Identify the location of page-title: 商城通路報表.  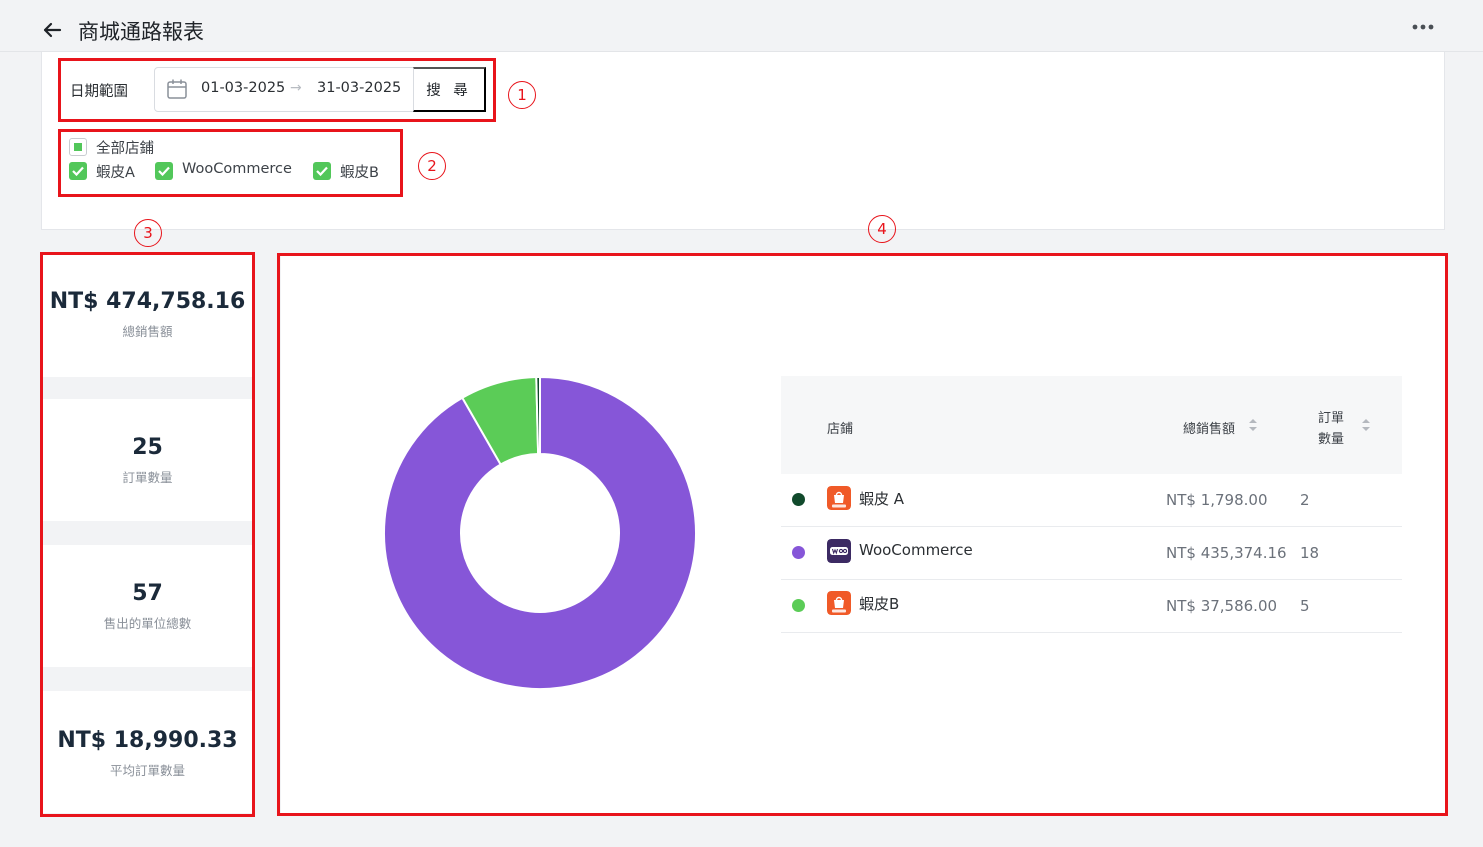
(141, 32).